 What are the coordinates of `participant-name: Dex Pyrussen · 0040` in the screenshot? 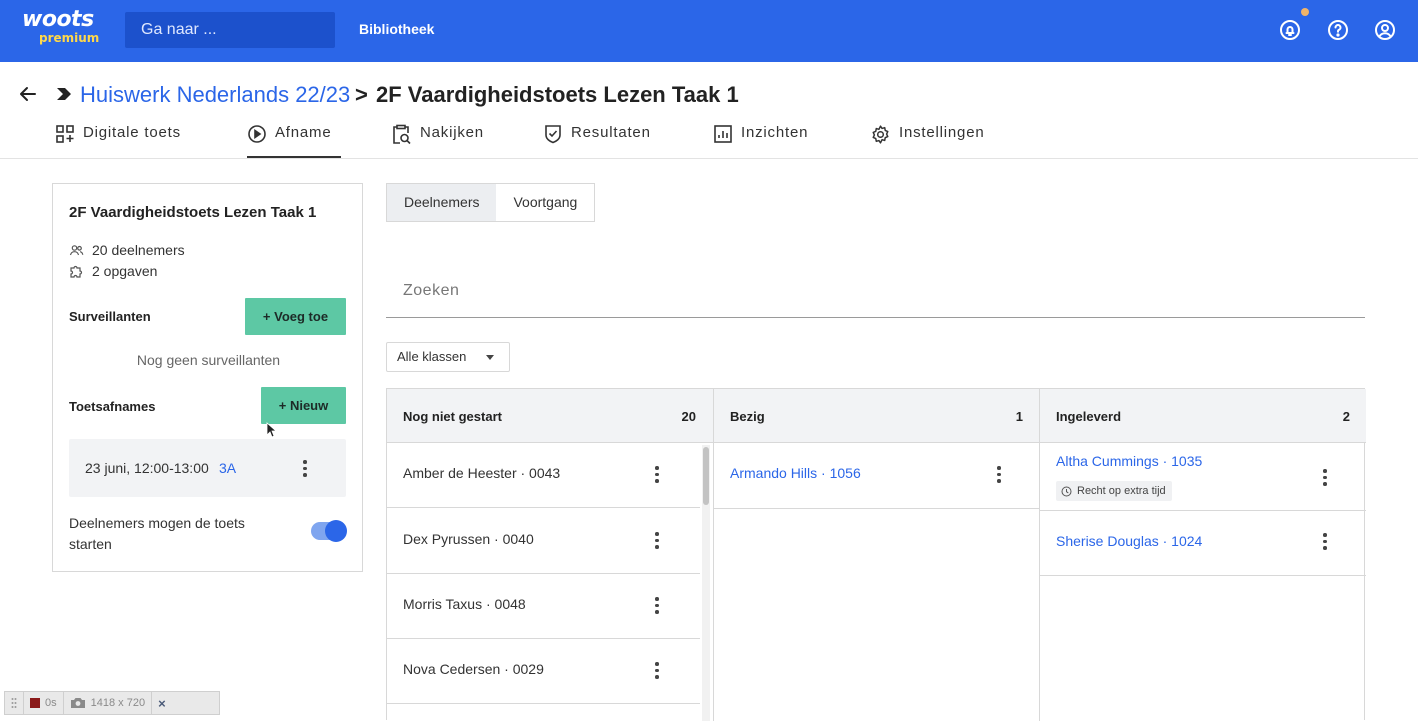 It's located at (468, 539).